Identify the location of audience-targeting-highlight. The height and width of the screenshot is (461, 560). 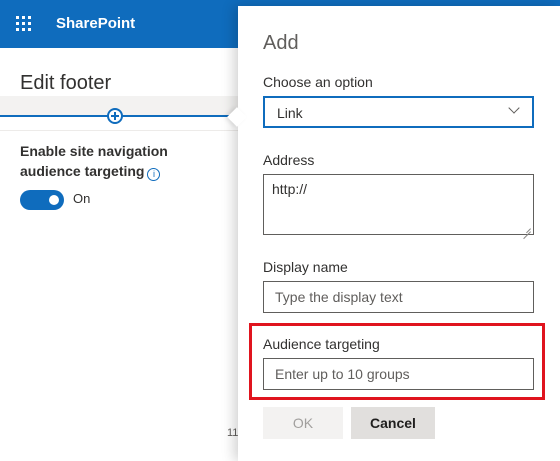
(397, 361).